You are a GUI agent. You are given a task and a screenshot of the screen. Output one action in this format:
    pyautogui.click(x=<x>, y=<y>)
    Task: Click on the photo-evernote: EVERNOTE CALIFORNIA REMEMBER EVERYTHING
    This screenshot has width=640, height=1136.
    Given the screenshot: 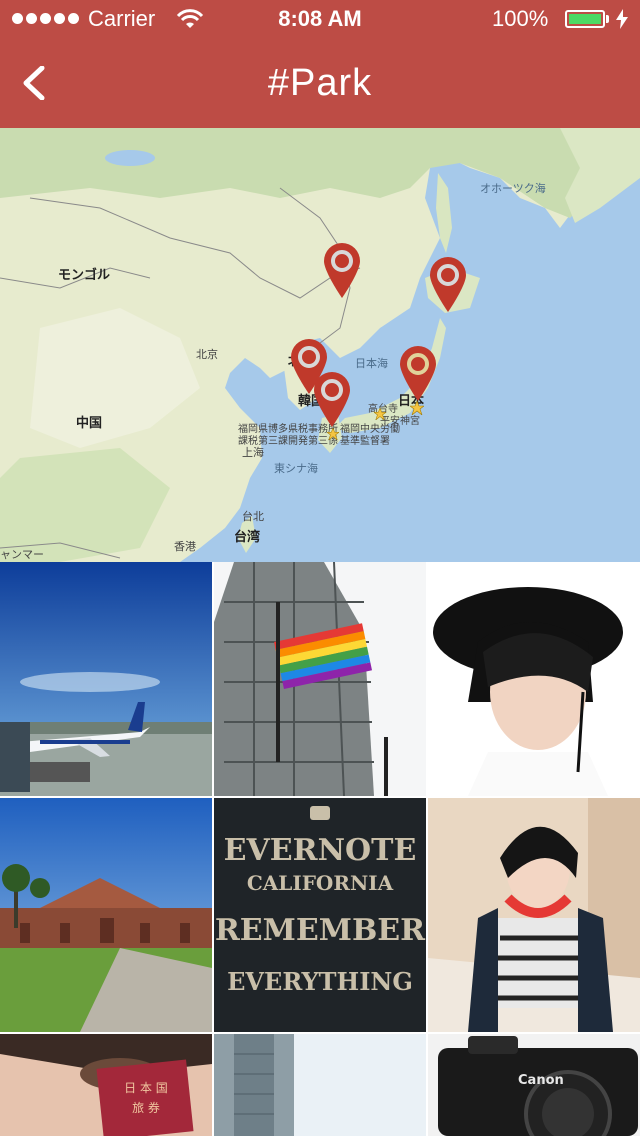 What is the action you would take?
    pyautogui.click(x=320, y=915)
    